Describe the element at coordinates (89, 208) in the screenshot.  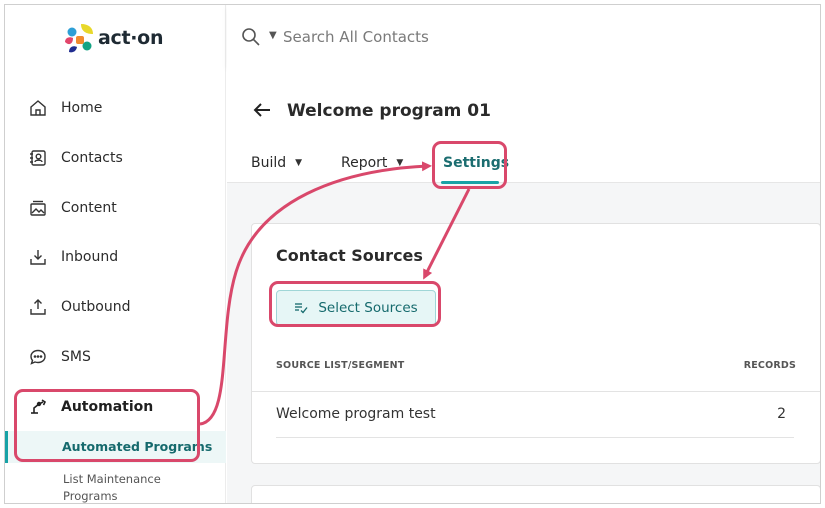
I see `sidebar-item-label: Content` at that location.